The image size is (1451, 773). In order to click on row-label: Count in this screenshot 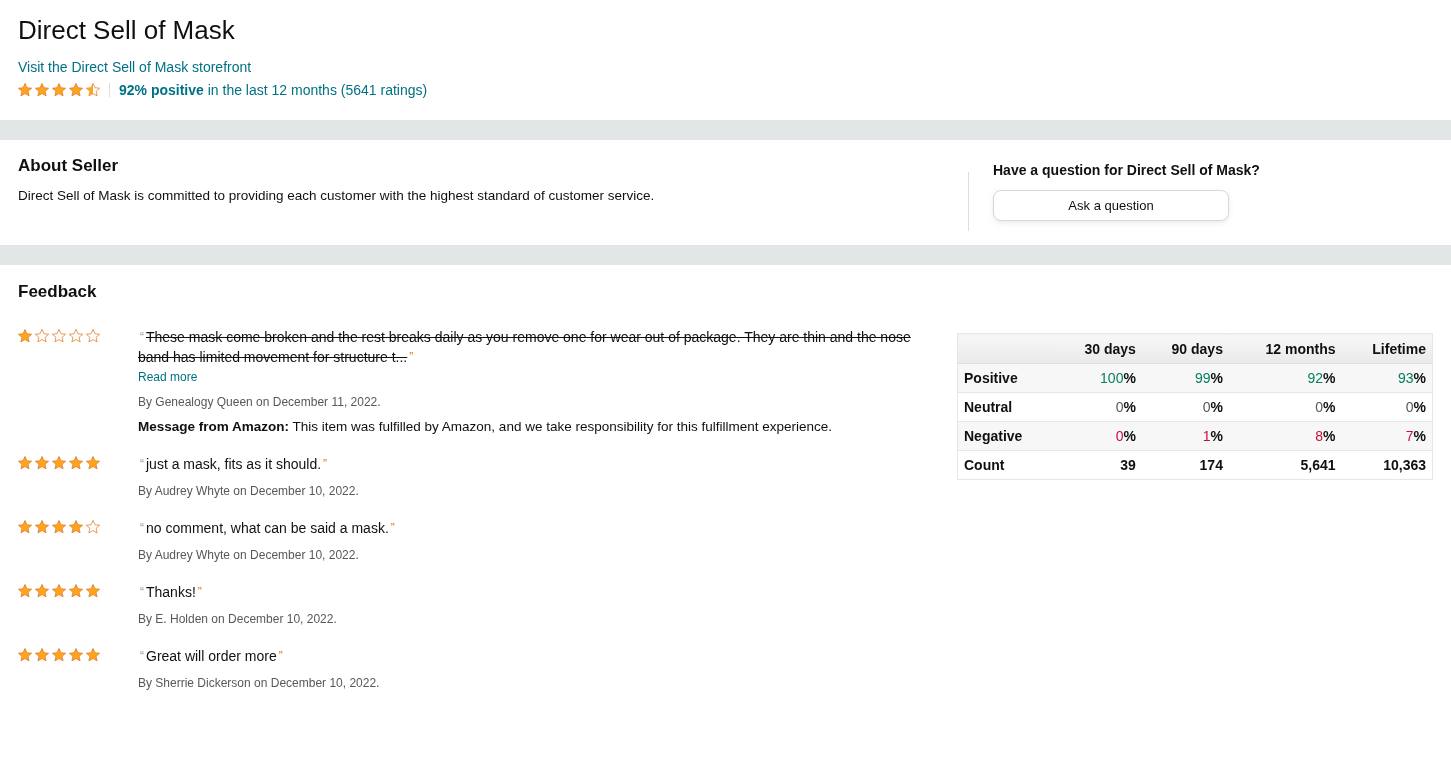, I will do `click(1006, 465)`.